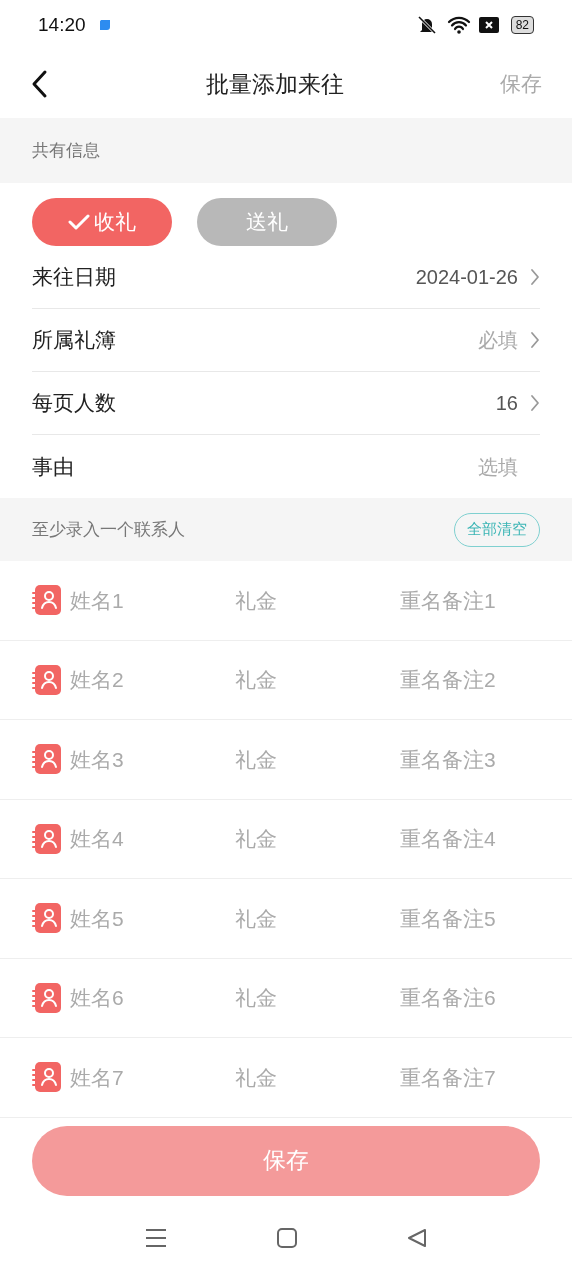 Image resolution: width=572 pixels, height=1280 pixels. Describe the element at coordinates (135, 759) in the screenshot. I see `name-input: 姓名3` at that location.